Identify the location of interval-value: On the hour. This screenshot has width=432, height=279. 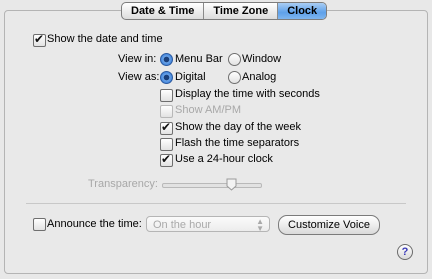
(182, 225).